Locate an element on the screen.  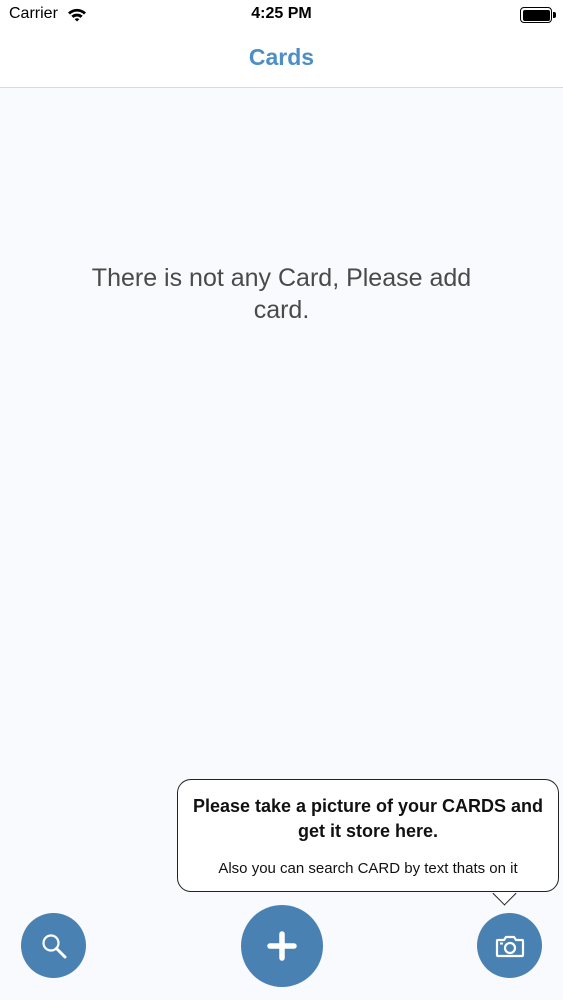
search-icon is located at coordinates (53, 945).